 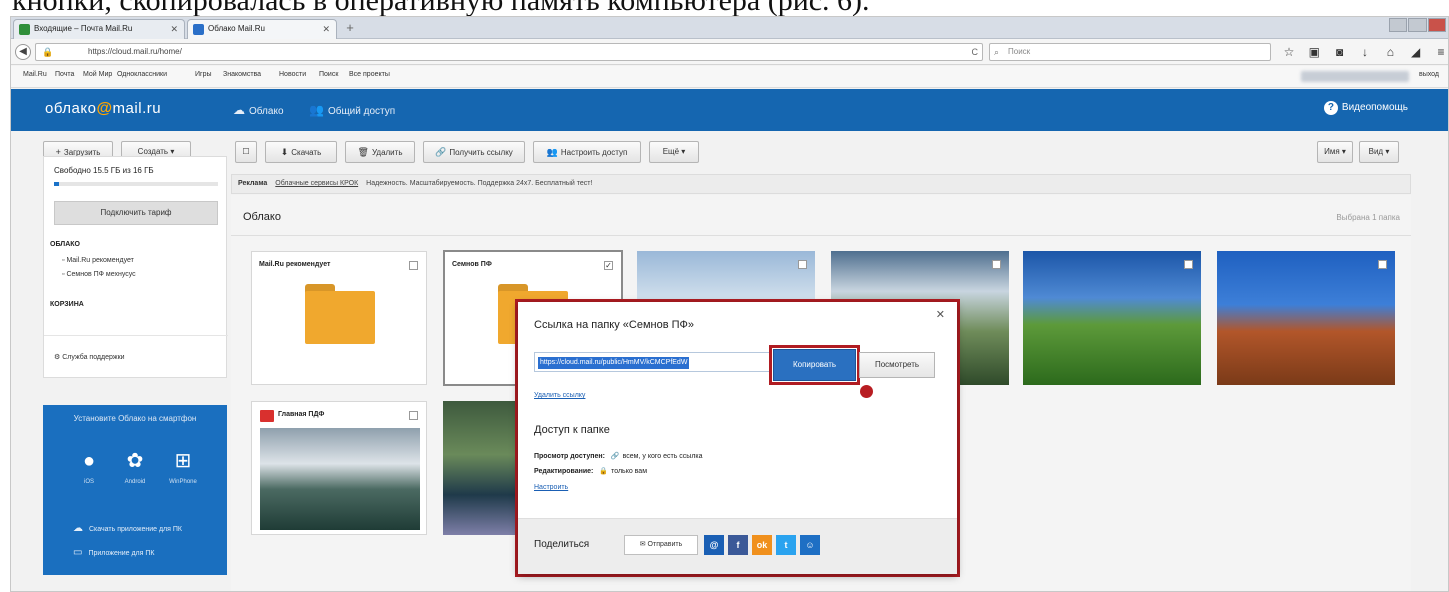 I want to click on facebook-share-icon: f, so click(x=738, y=545).